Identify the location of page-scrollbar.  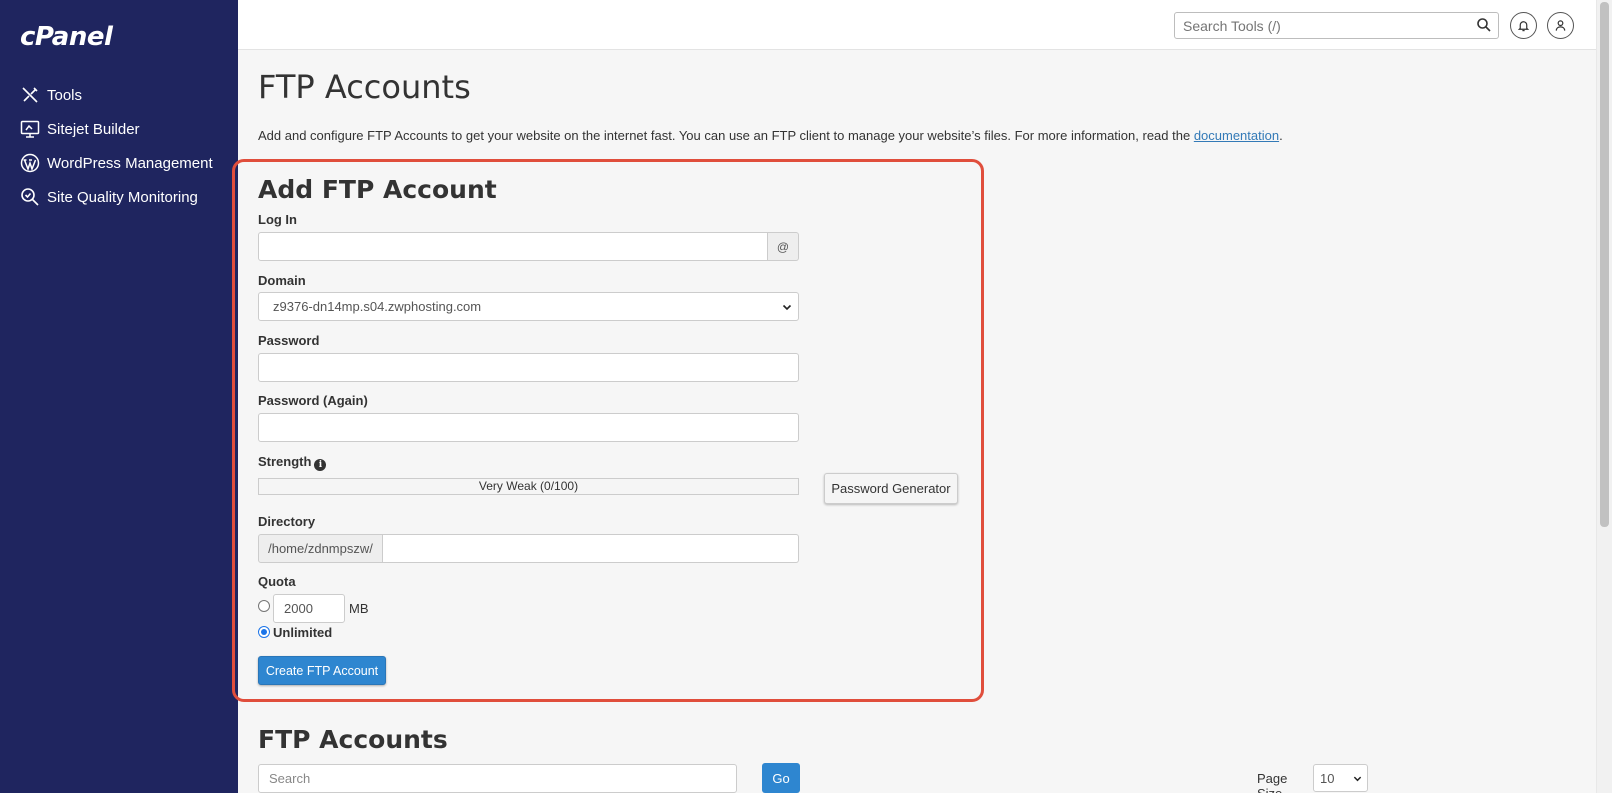
(1604, 396).